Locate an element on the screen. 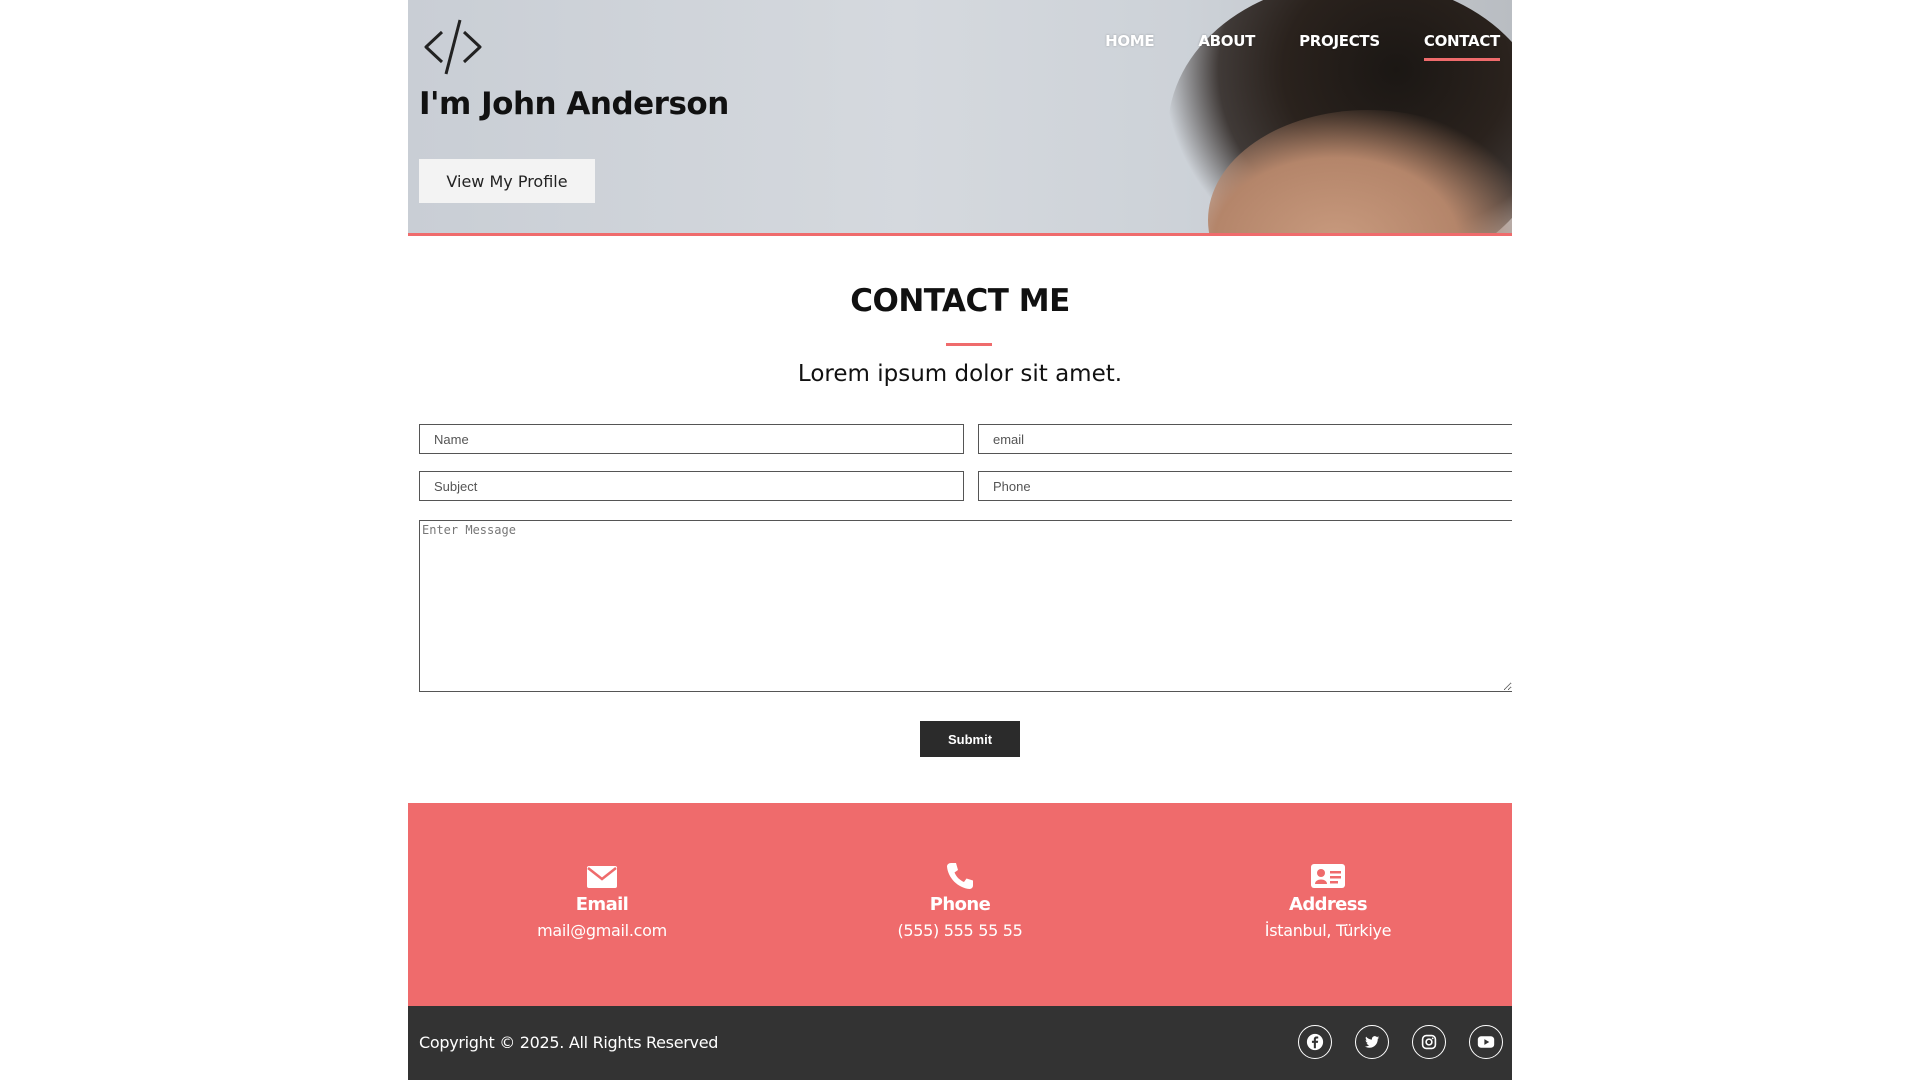 The image size is (1920, 1080). subject-input is located at coordinates (691, 486).